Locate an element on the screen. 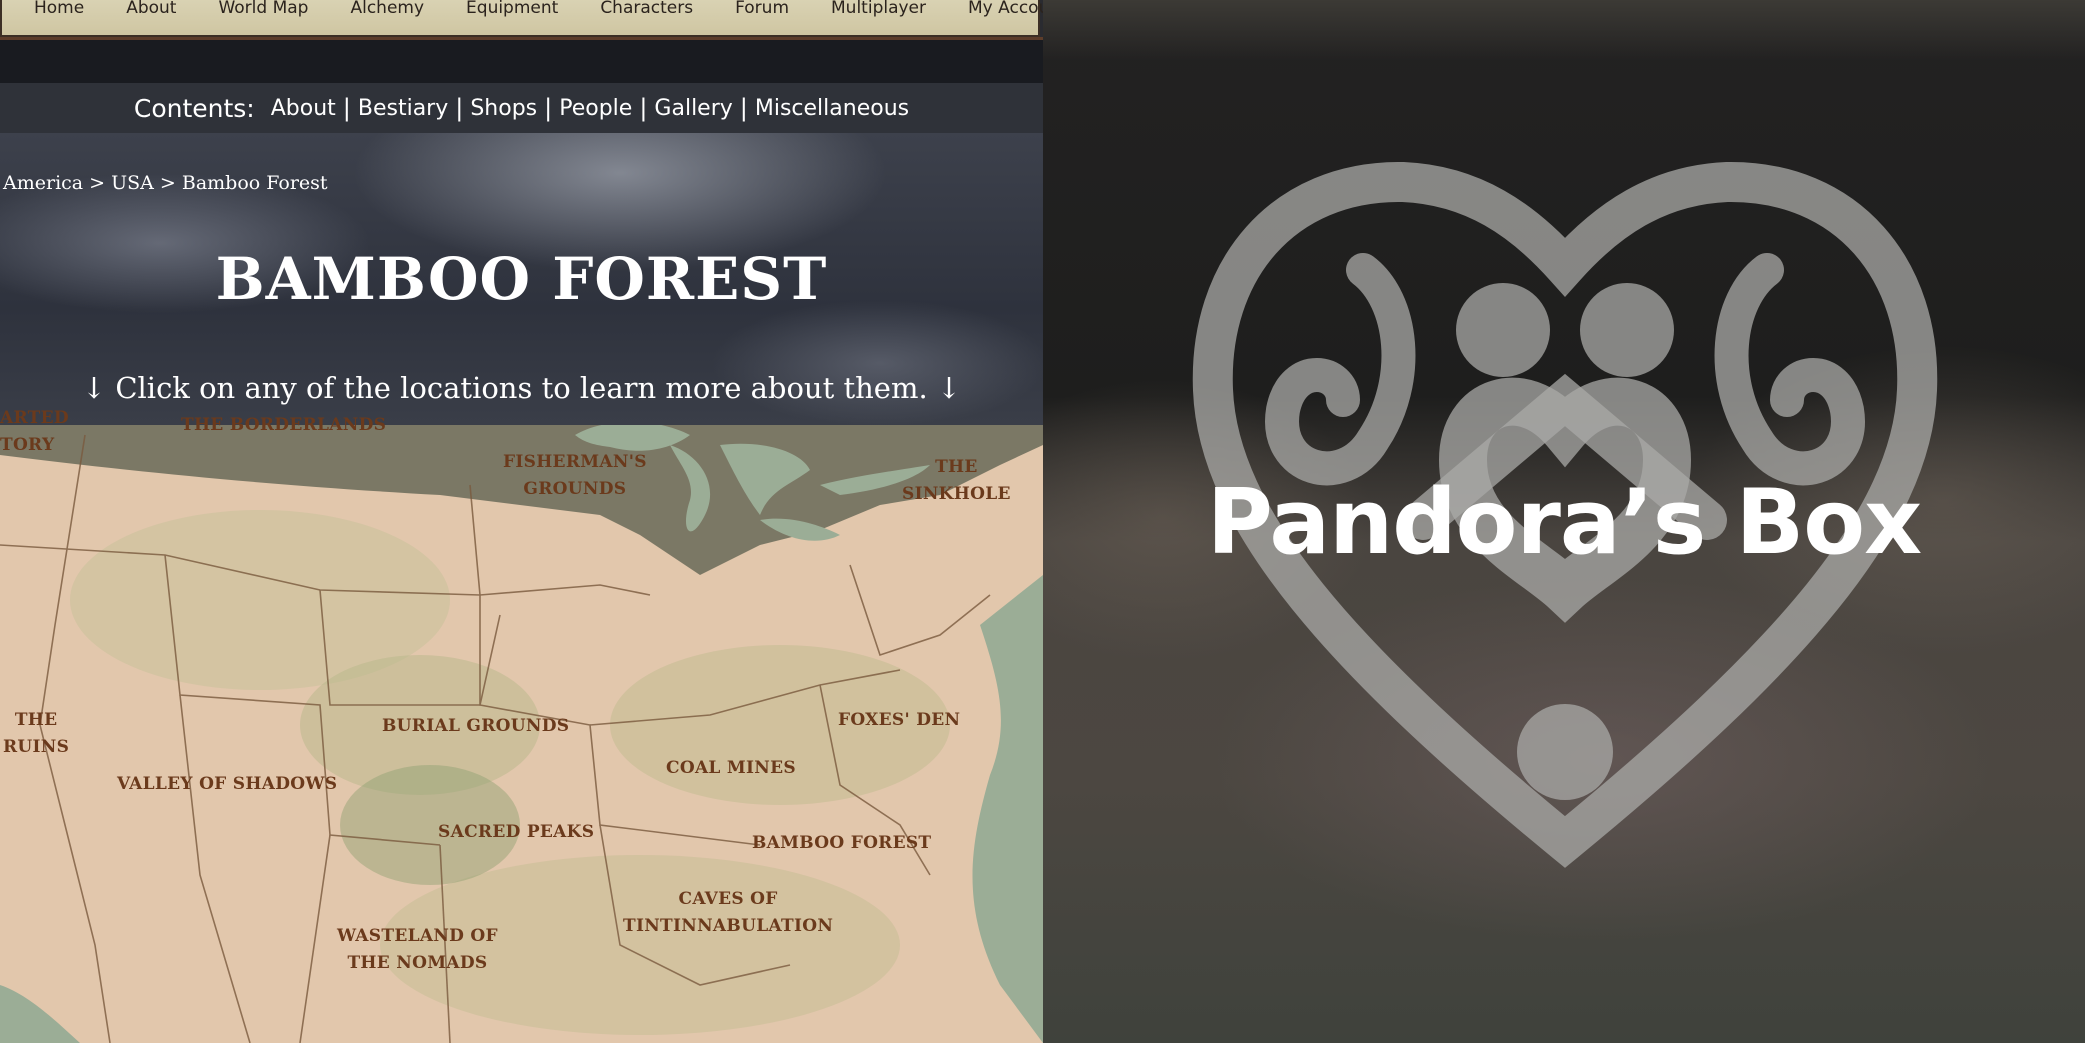 This screenshot has width=2085, height=1043. nav-characters: Characters is located at coordinates (646, 8).